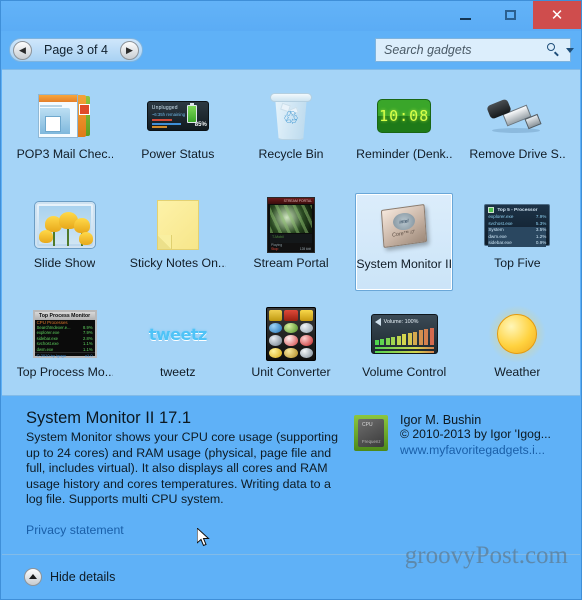 The width and height of the screenshot is (582, 600). Describe the element at coordinates (64, 263) in the screenshot. I see `gadget-label: Slide Show` at that location.